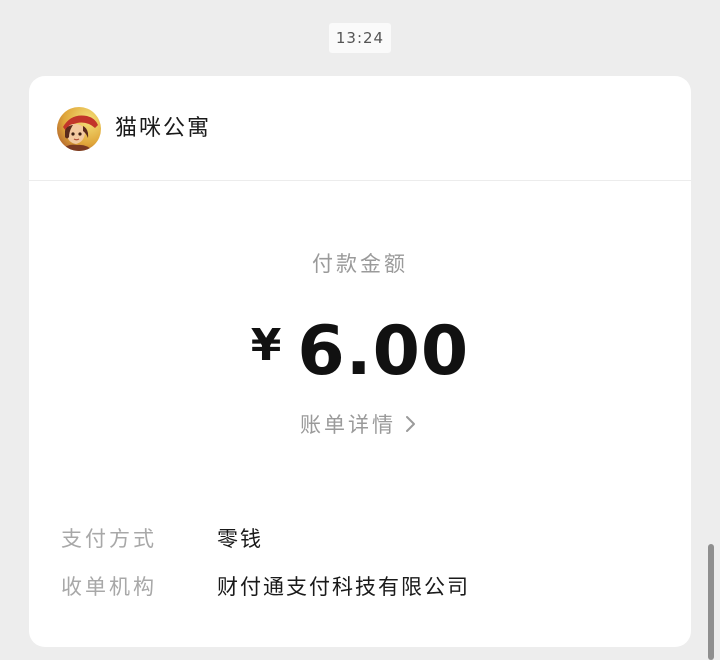 The width and height of the screenshot is (720, 660). Describe the element at coordinates (266, 345) in the screenshot. I see `currency-symbol: ¥` at that location.